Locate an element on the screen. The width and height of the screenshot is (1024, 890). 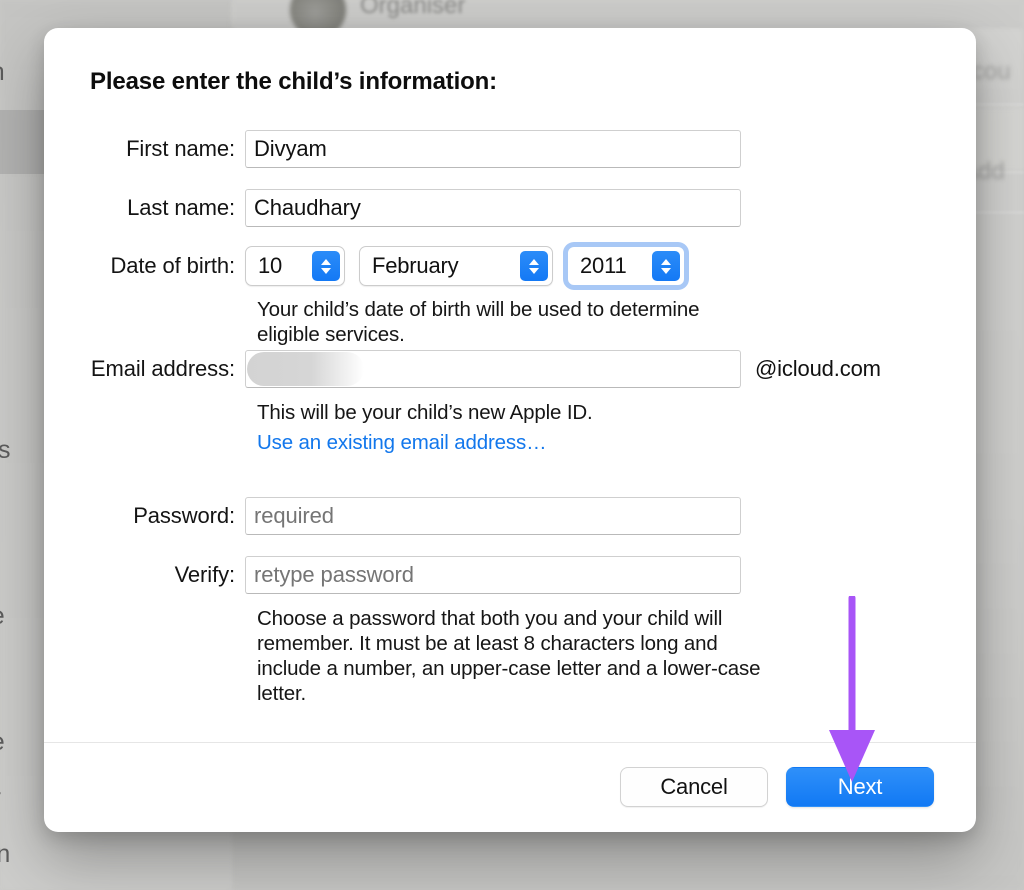
first-name-input is located at coordinates (493, 149).